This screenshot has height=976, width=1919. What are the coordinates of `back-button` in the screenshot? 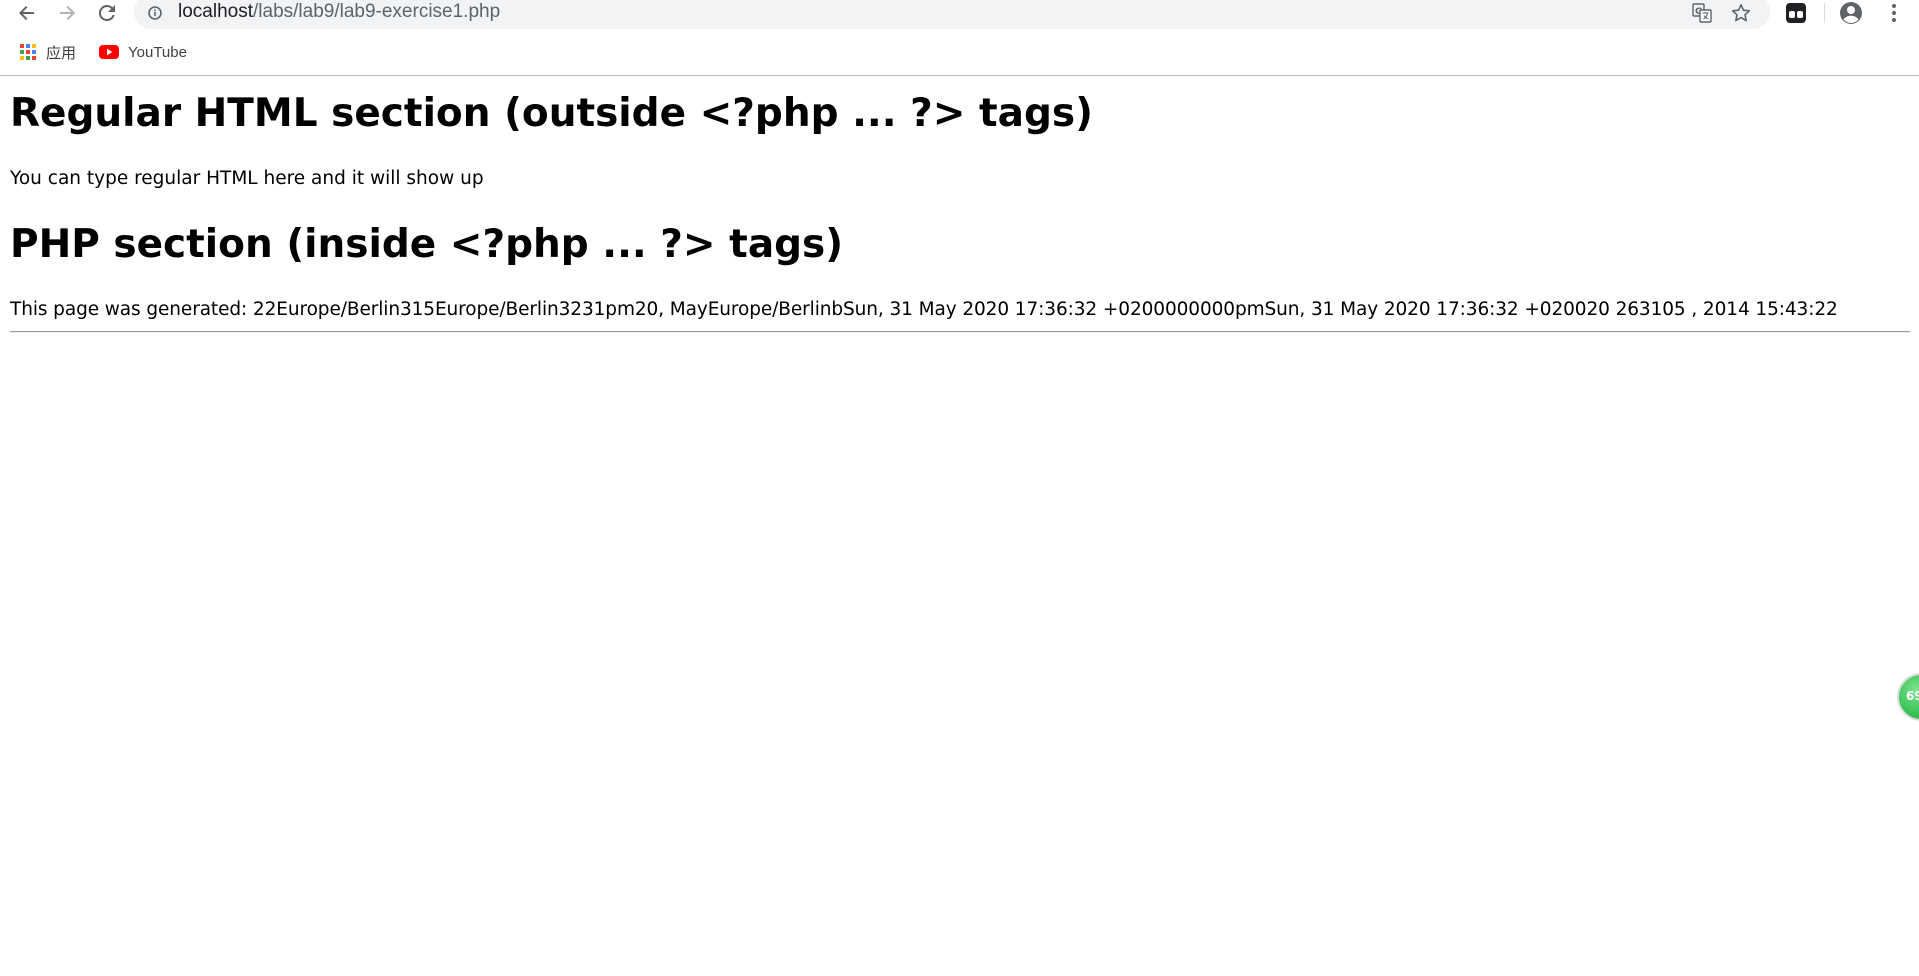 It's located at (27, 13).